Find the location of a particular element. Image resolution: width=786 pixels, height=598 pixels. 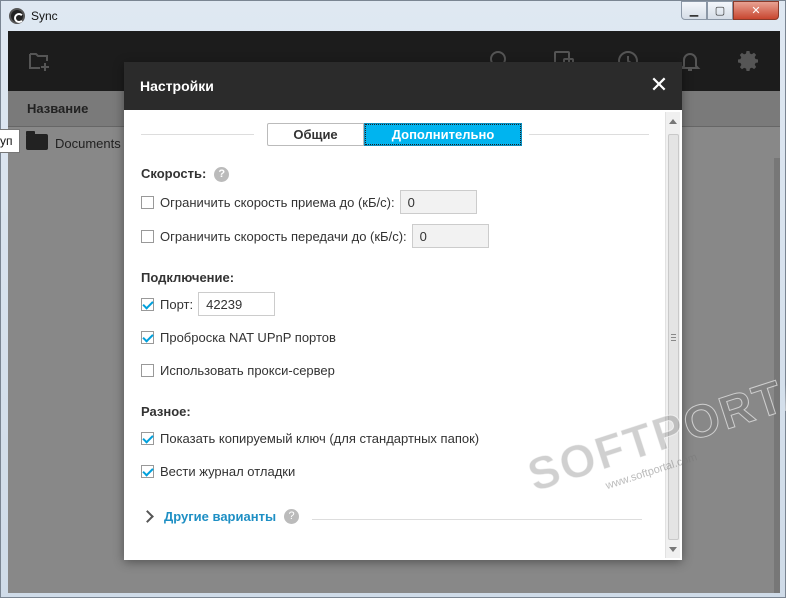

settings-tabs: Общие Дополнительно is located at coordinates (394, 134).